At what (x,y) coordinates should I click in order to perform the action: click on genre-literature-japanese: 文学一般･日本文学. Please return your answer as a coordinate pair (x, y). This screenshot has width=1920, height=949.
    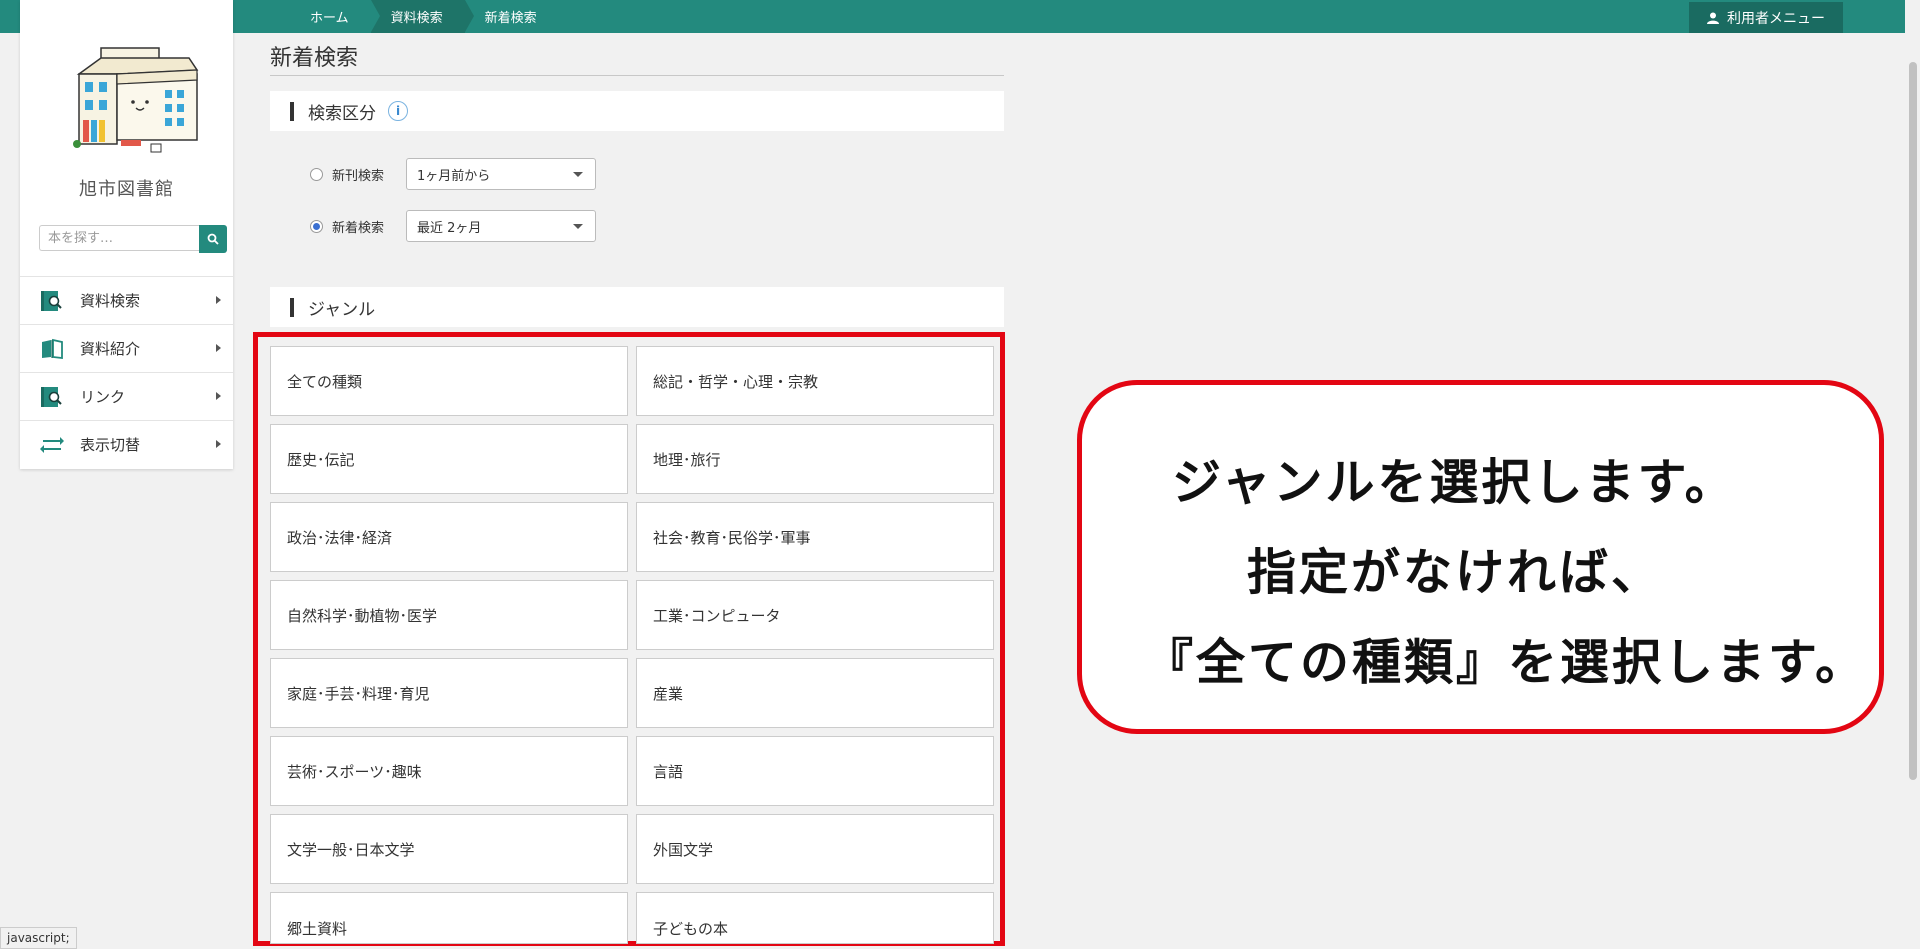
    Looking at the image, I should click on (449, 849).